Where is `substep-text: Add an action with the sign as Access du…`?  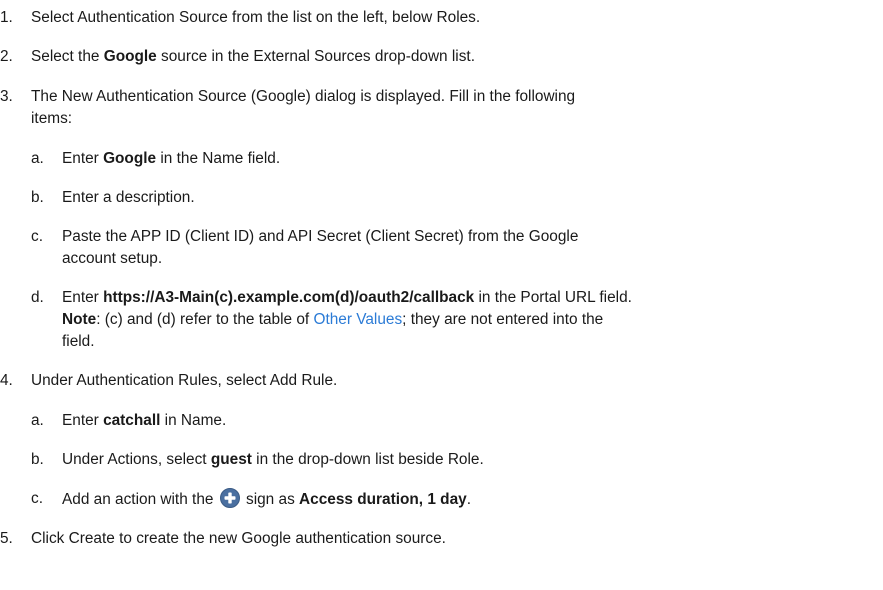
substep-text: Add an action with the sign as Access du… is located at coordinates (266, 499).